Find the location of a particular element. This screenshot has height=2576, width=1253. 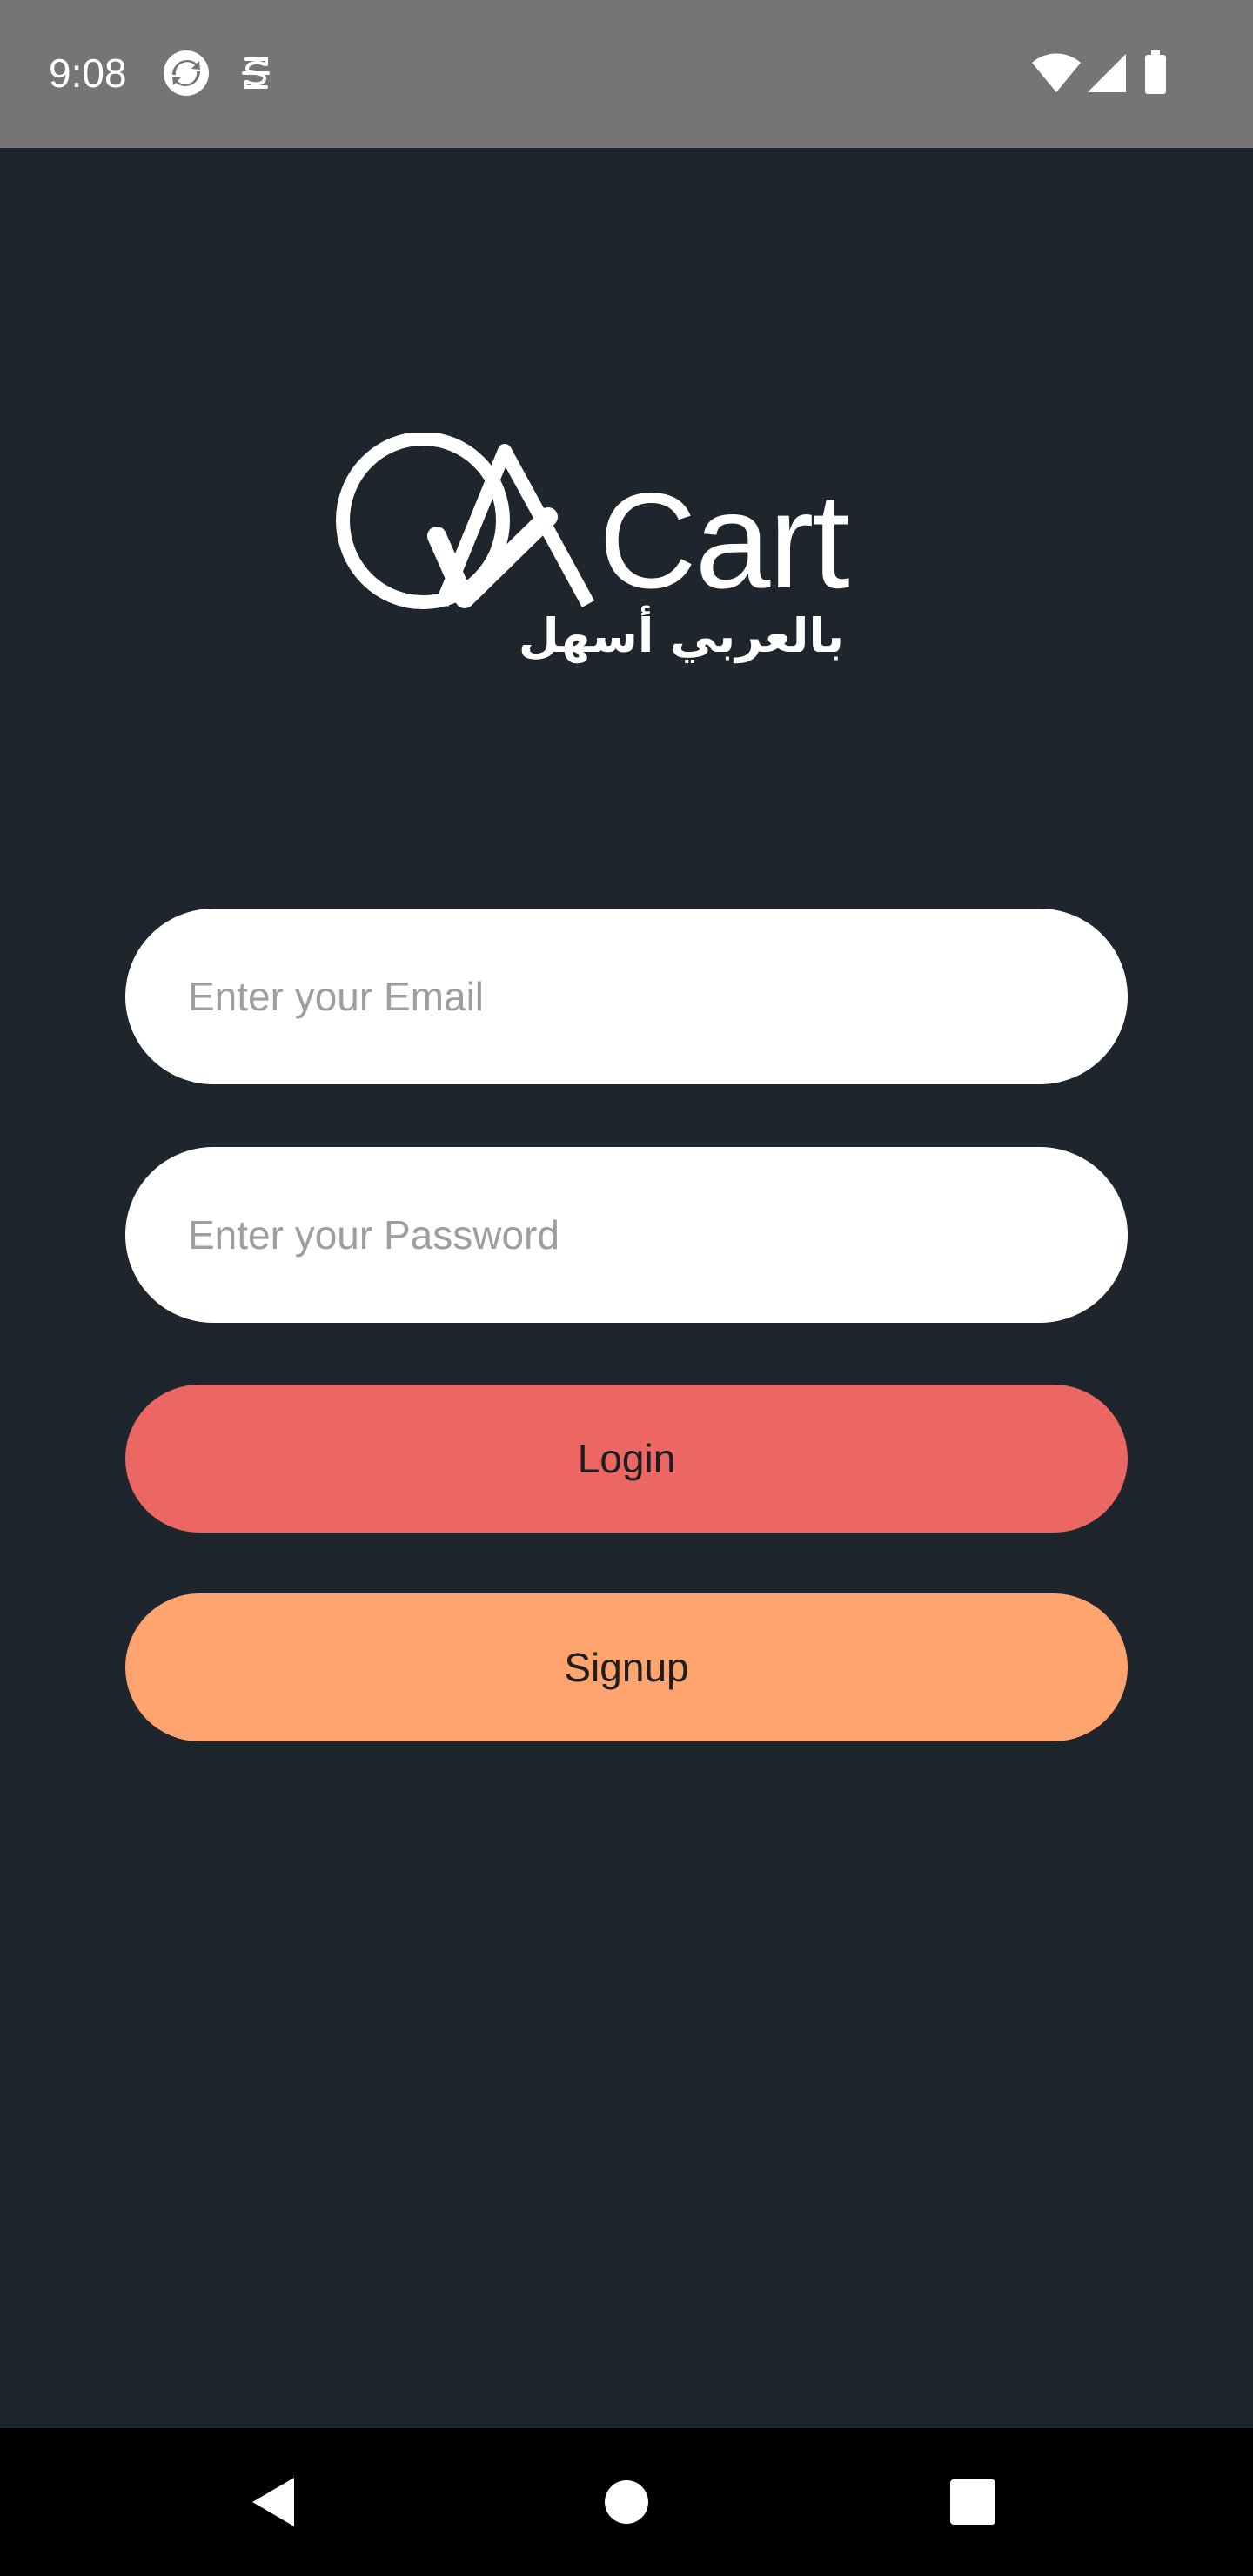

home-icon is located at coordinates (626, 2502).